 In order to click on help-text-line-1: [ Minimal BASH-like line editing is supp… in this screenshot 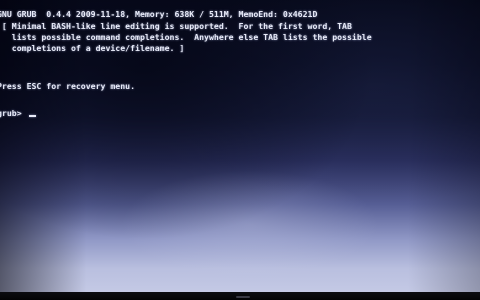, I will do `click(176, 26)`.